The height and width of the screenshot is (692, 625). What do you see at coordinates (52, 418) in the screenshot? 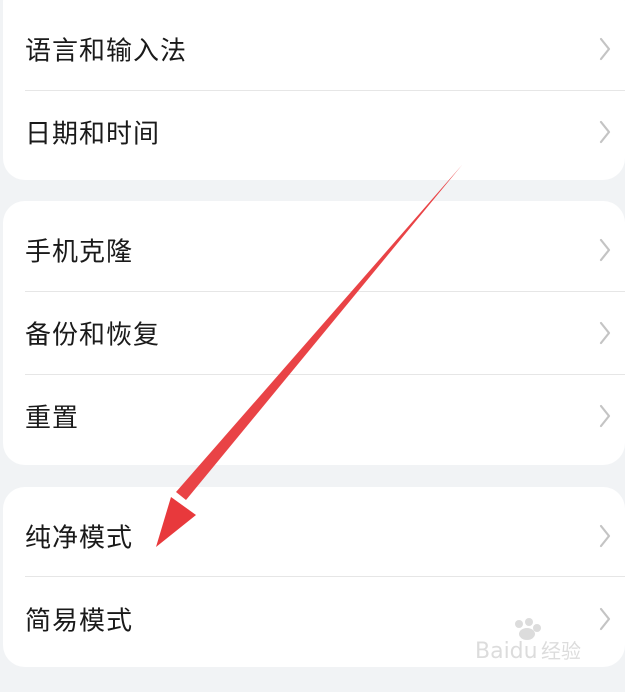
I see `reset-label: 重置` at bounding box center [52, 418].